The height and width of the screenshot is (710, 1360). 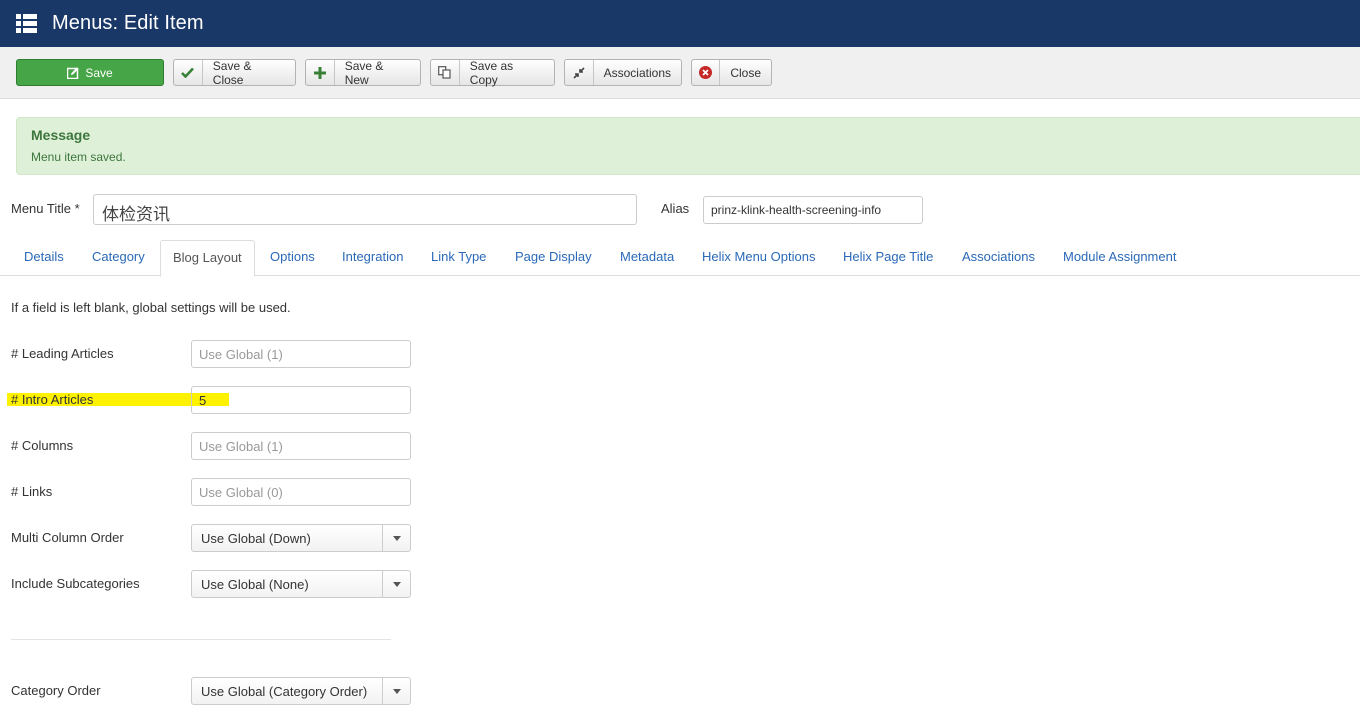 I want to click on tab-metadata: Metadata, so click(x=647, y=256).